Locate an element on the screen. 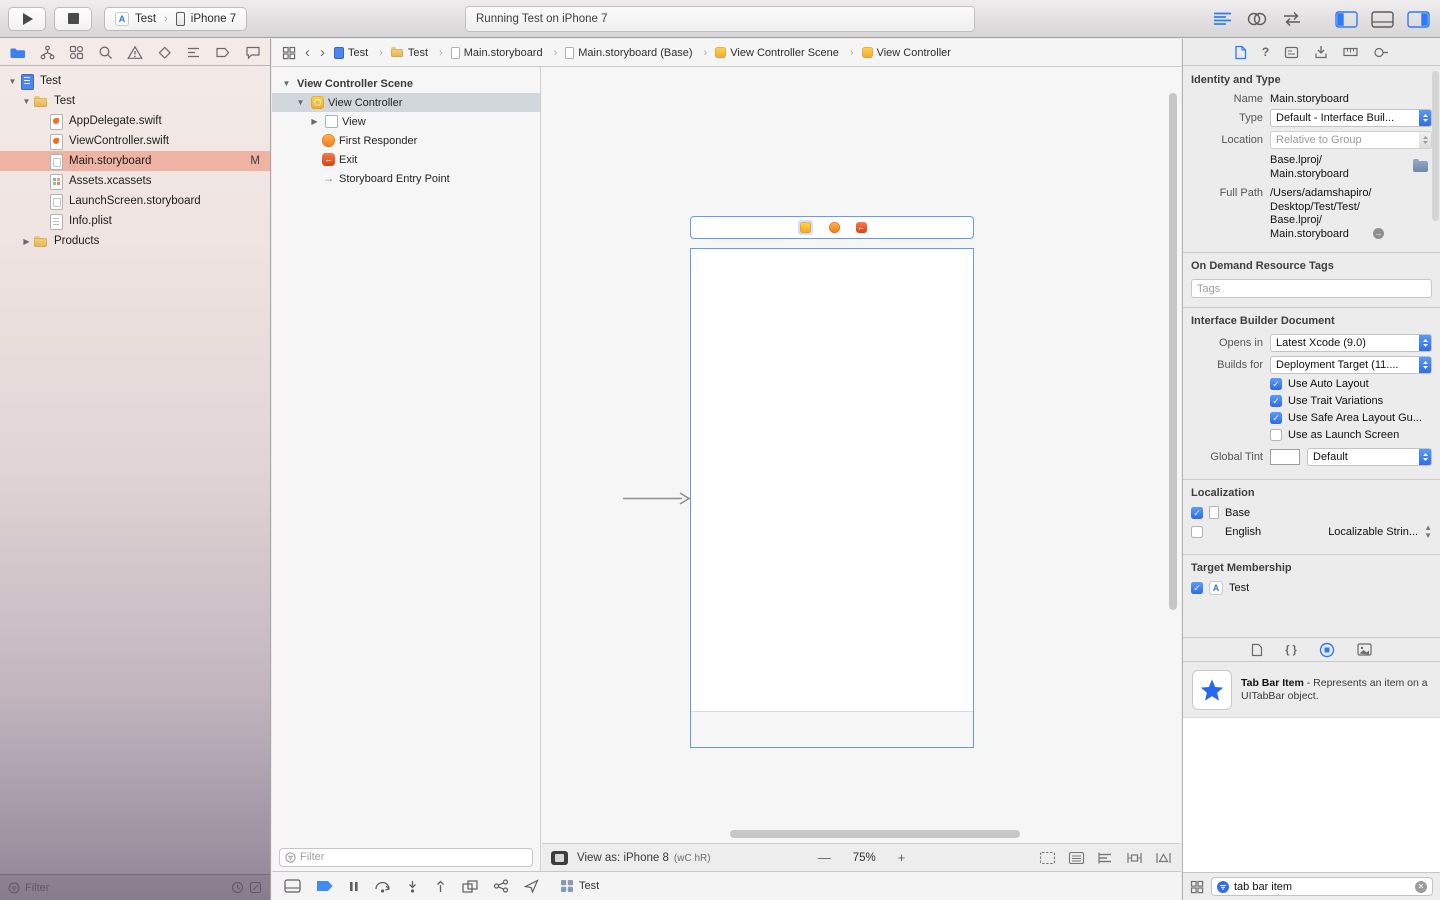 The height and width of the screenshot is (900, 1440). test-navigator-tab is located at coordinates (164, 52).